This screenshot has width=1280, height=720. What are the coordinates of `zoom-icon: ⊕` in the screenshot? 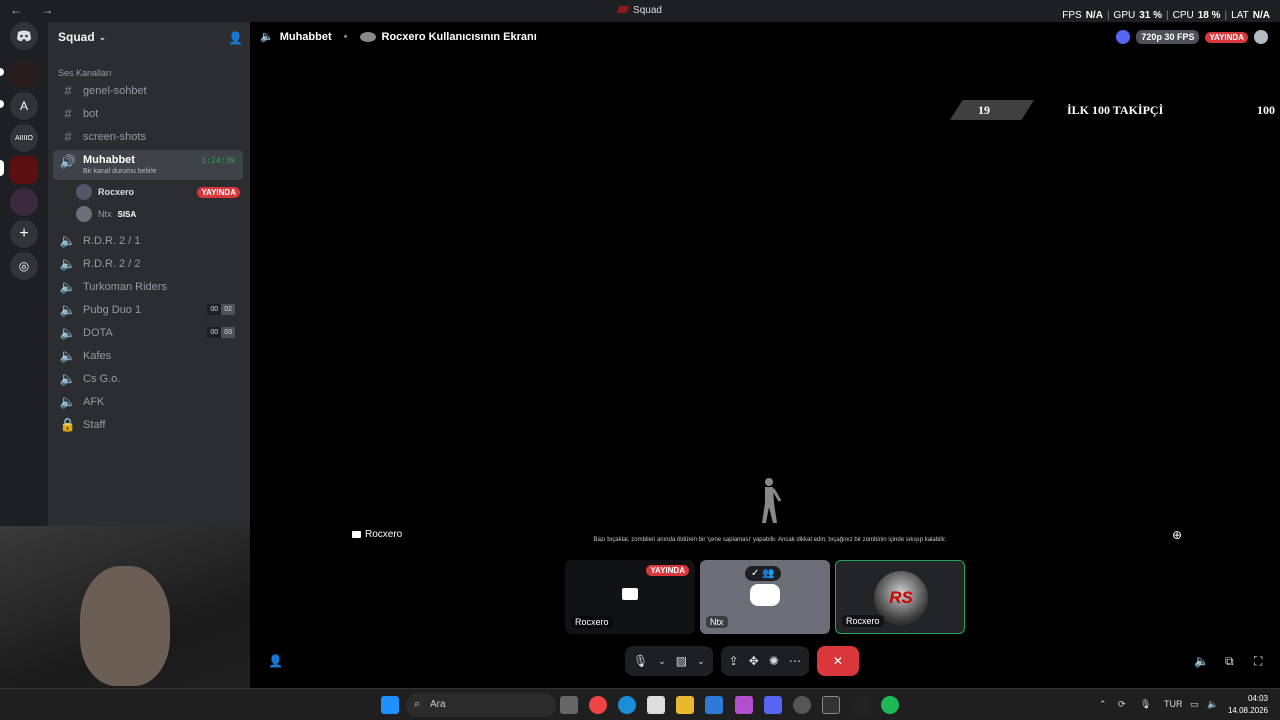 It's located at (1177, 535).